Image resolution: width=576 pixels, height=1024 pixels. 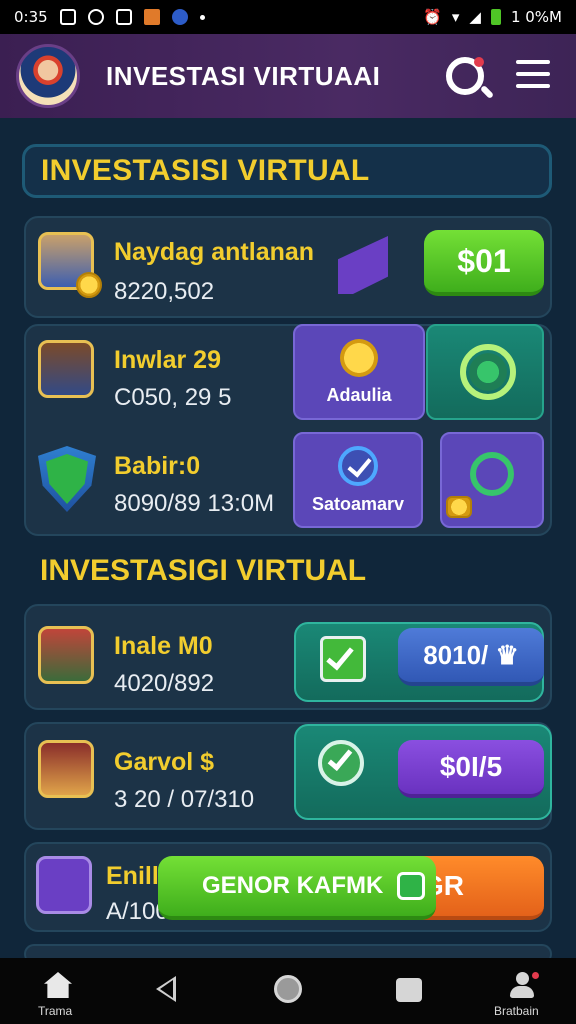 What do you see at coordinates (55, 1011) in the screenshot?
I see `nav-label-home: Trama` at bounding box center [55, 1011].